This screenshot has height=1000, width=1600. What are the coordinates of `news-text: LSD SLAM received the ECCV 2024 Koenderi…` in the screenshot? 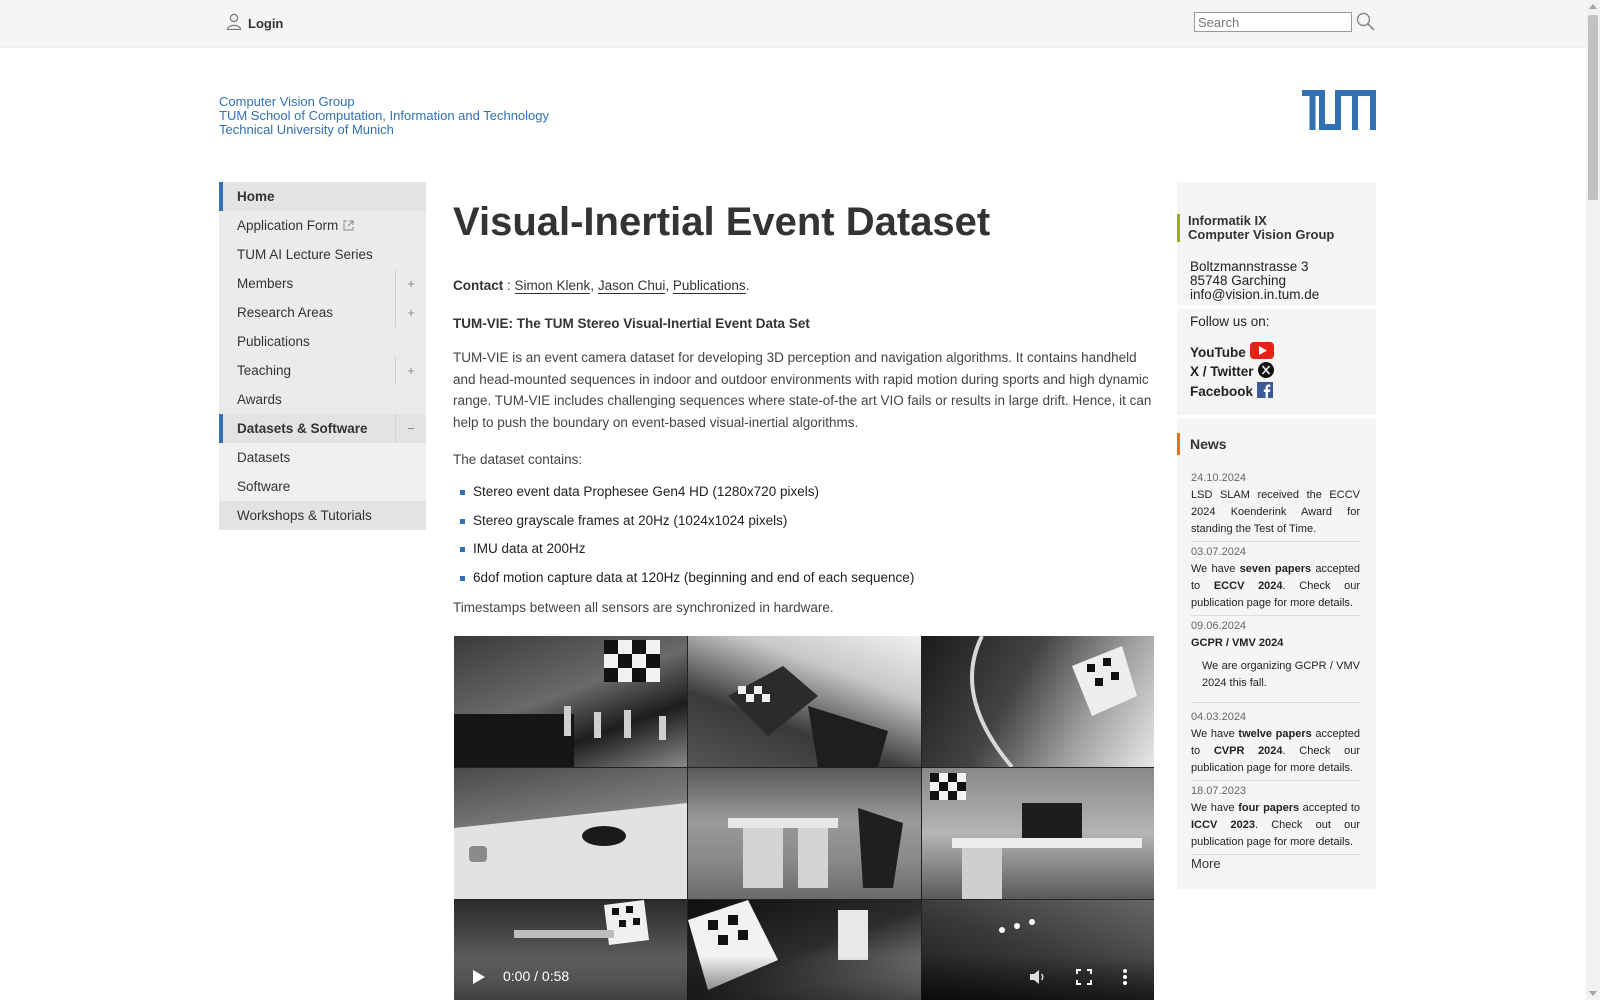 It's located at (1275, 514).